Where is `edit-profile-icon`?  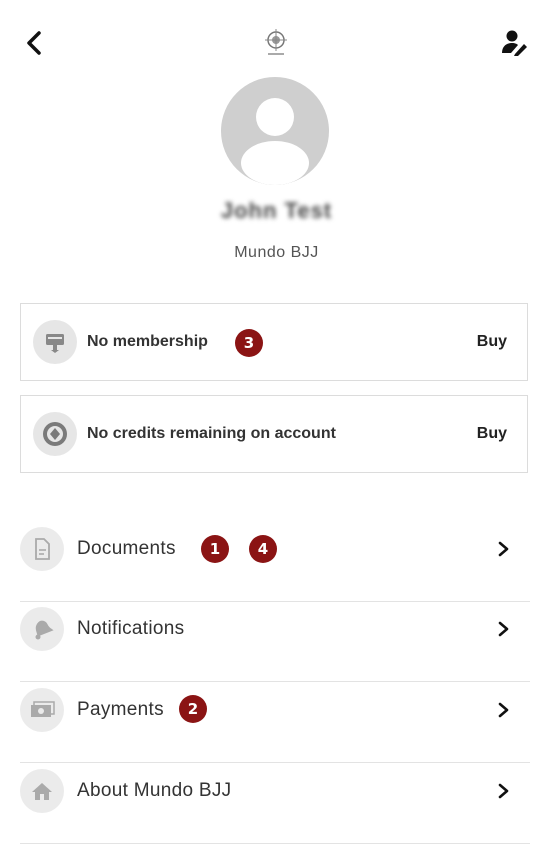 edit-profile-icon is located at coordinates (514, 43).